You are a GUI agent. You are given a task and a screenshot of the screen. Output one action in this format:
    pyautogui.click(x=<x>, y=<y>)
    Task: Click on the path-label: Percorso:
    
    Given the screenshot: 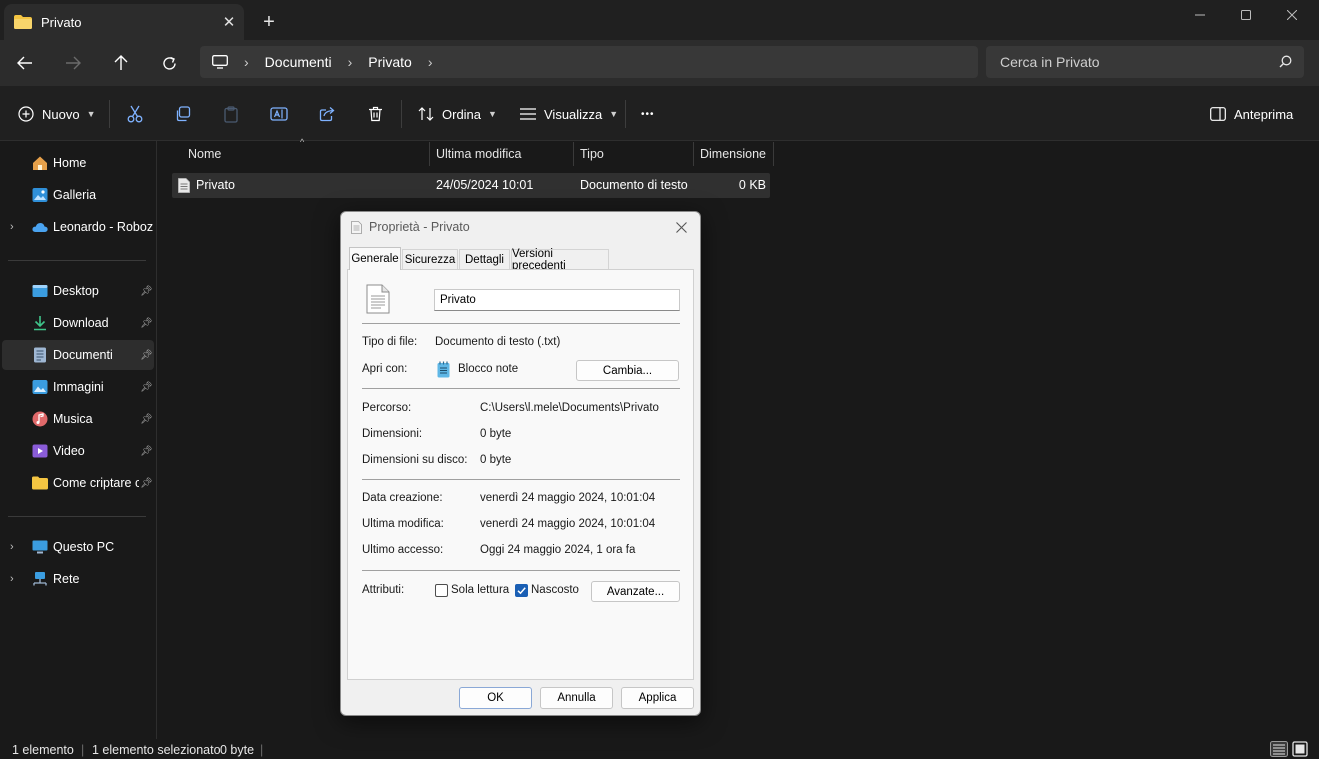 What is the action you would take?
    pyautogui.click(x=387, y=408)
    